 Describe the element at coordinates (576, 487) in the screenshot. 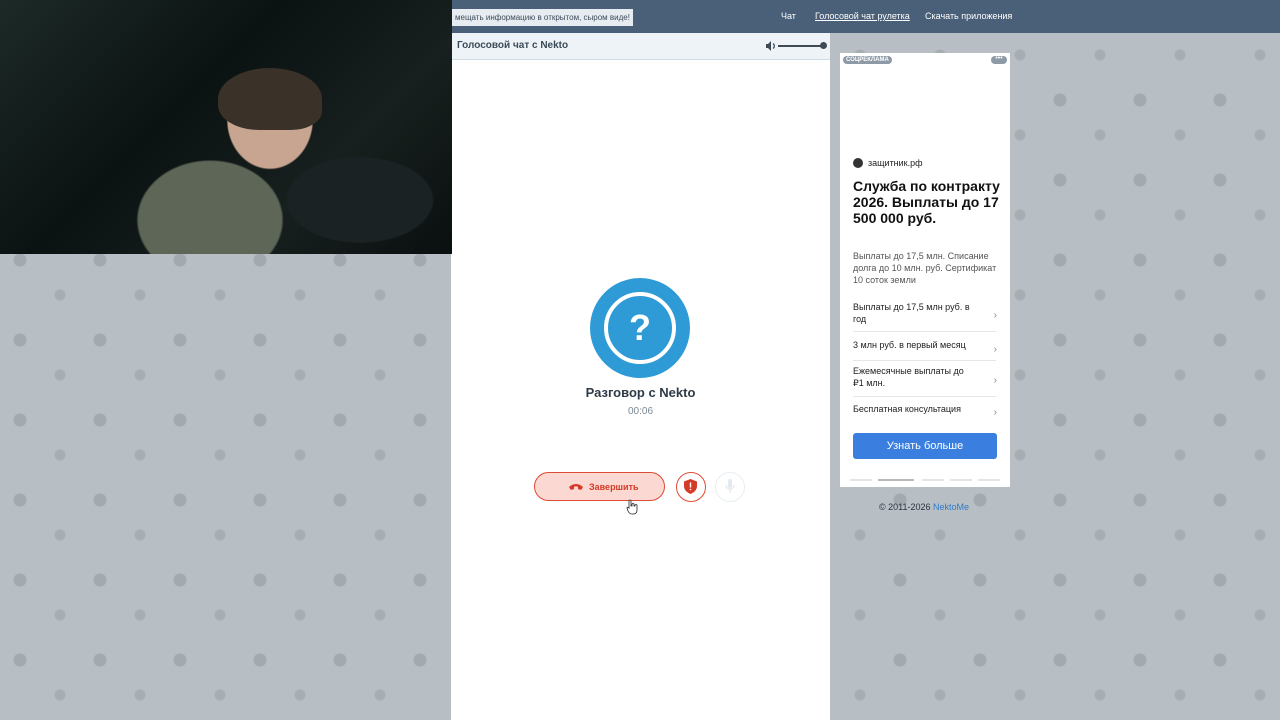

I see `hang-up-phone-icon` at that location.